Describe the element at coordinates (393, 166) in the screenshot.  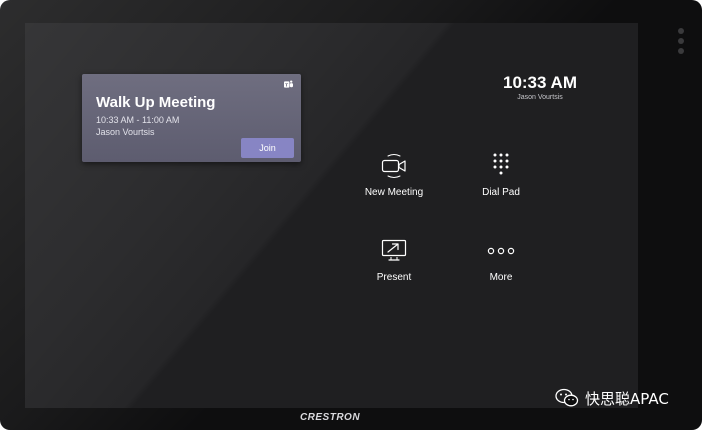
I see `video-camera-icon` at that location.